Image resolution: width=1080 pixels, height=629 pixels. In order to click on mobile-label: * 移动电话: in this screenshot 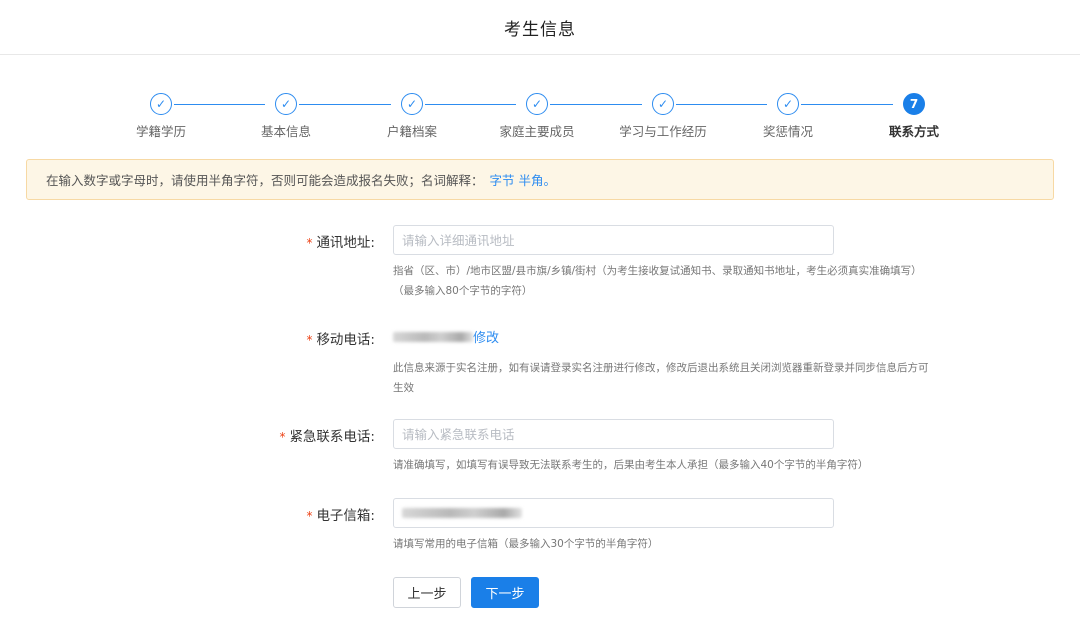, I will do `click(340, 340)`.